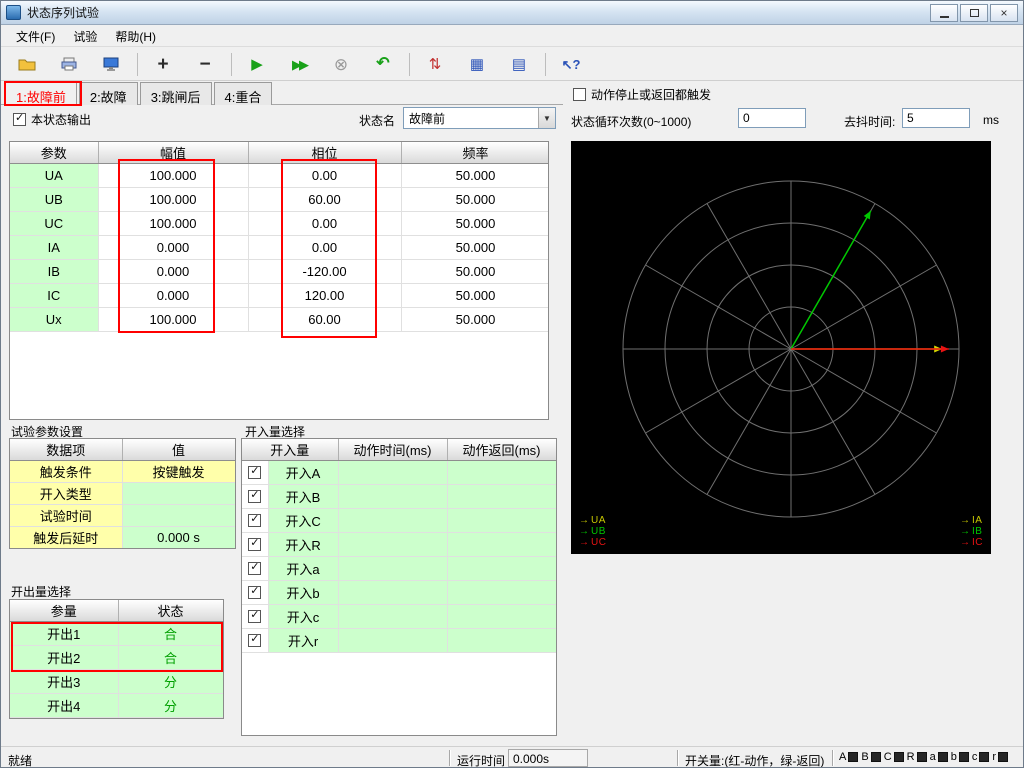 The image size is (1024, 768). I want to click on undo-button: ↶, so click(383, 64).